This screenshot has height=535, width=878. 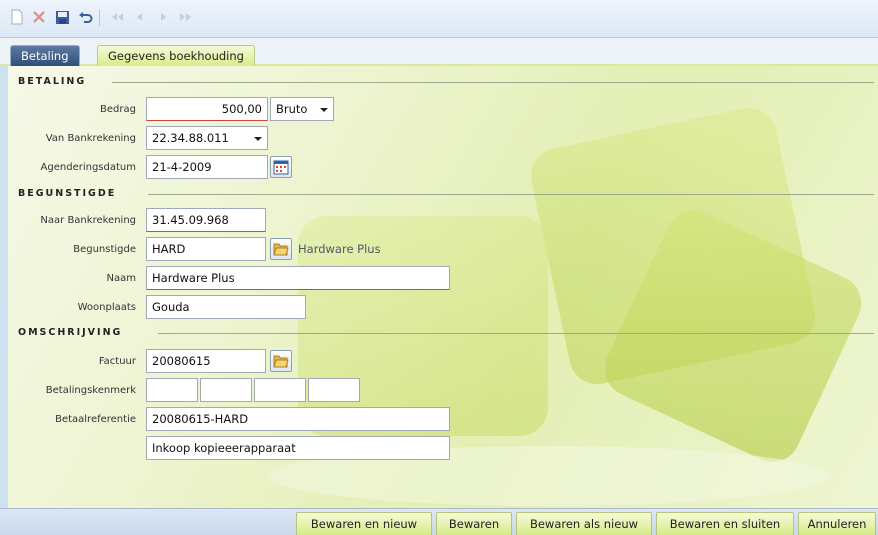 I want to click on section-omschrijving-title: OMSCHRIJVING, so click(x=70, y=332).